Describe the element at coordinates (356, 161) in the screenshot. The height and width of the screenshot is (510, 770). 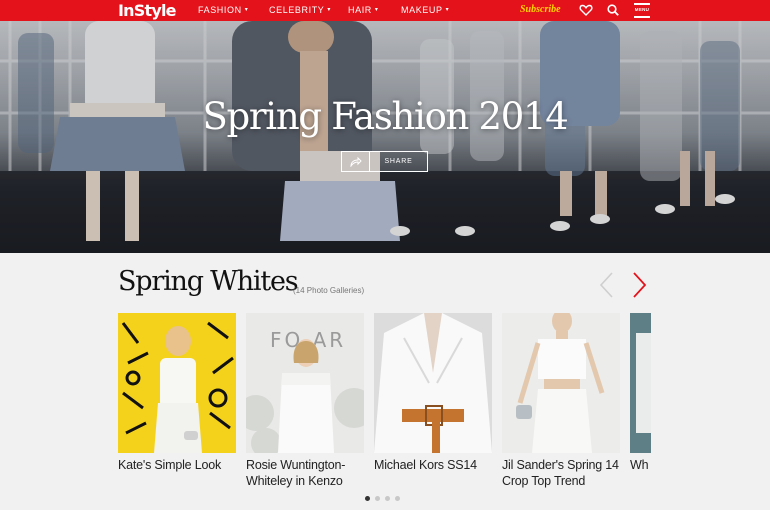
I see `share-arrow-icon` at that location.